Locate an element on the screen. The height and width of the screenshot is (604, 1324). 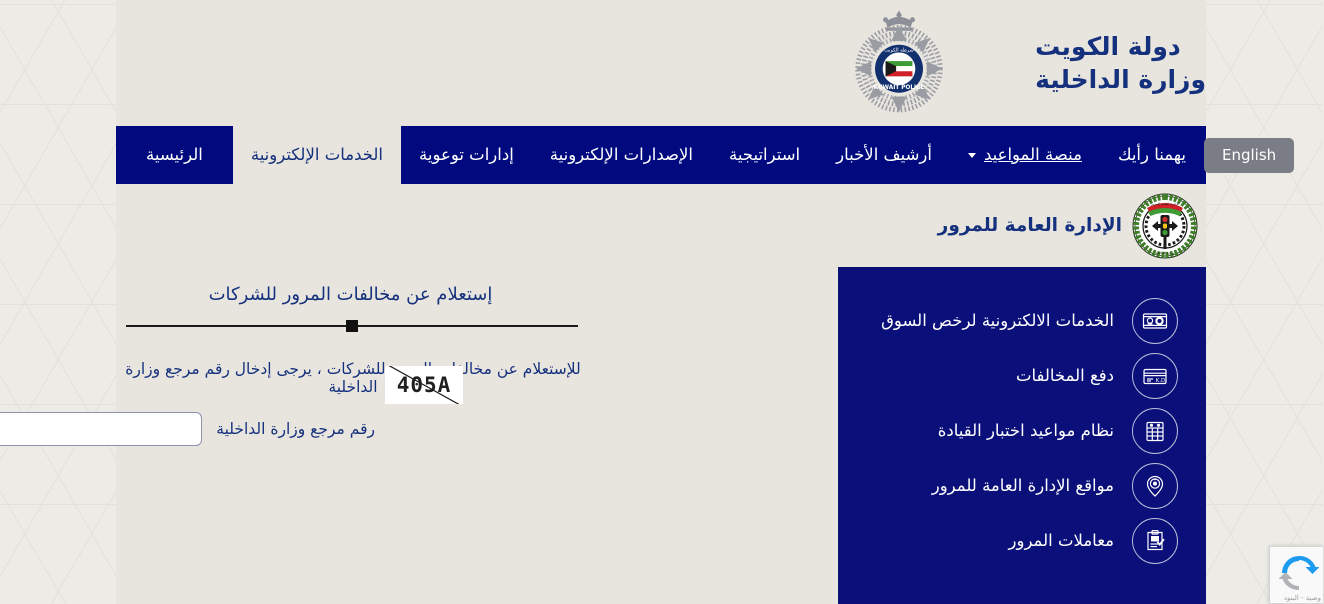
sidebar-item-pay-violations: K.D دفع المخالفات is located at coordinates (1023, 375).